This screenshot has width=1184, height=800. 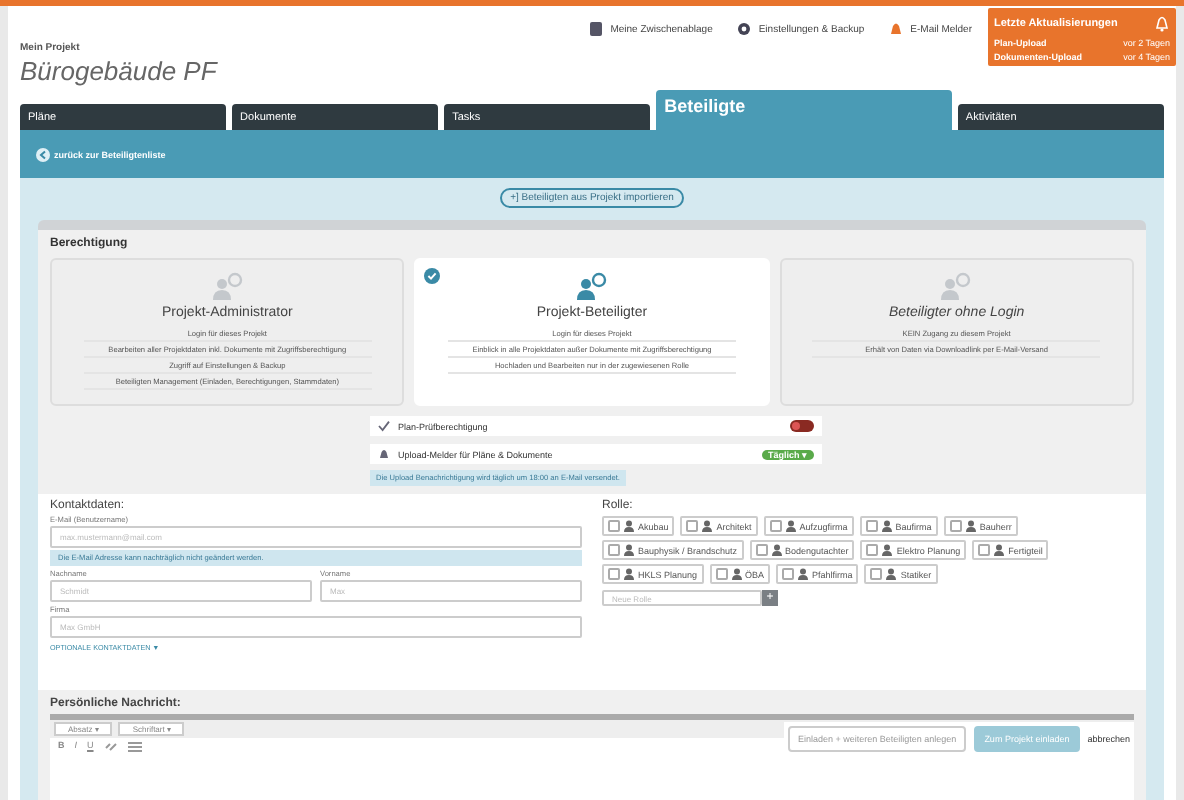 I want to click on toggle-switch, so click(x=802, y=426).